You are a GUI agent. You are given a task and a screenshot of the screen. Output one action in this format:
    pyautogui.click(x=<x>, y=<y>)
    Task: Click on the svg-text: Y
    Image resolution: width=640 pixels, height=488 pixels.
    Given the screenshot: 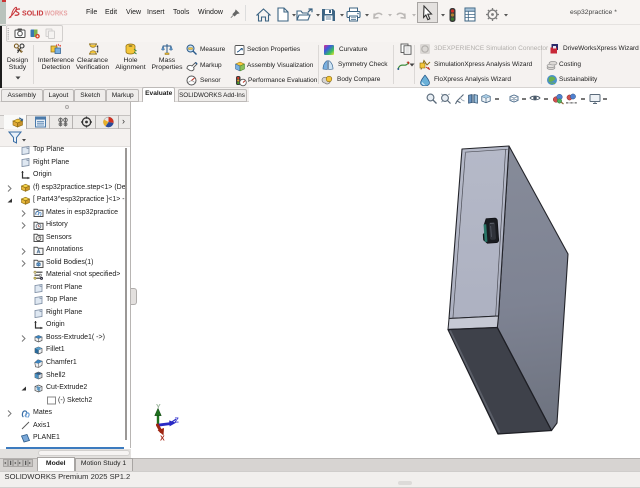 What is the action you would take?
    pyautogui.click(x=158, y=407)
    